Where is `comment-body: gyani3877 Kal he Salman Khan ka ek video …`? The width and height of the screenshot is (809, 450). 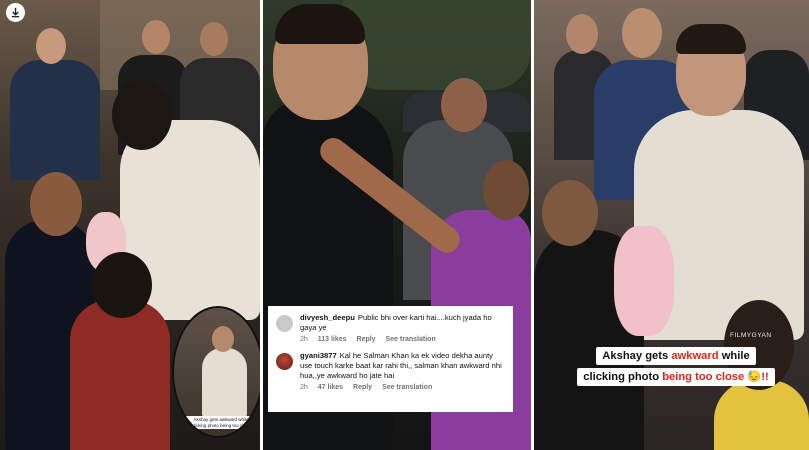 comment-body: gyani3877 Kal he Salman Khan ka ek video … is located at coordinates (402, 366).